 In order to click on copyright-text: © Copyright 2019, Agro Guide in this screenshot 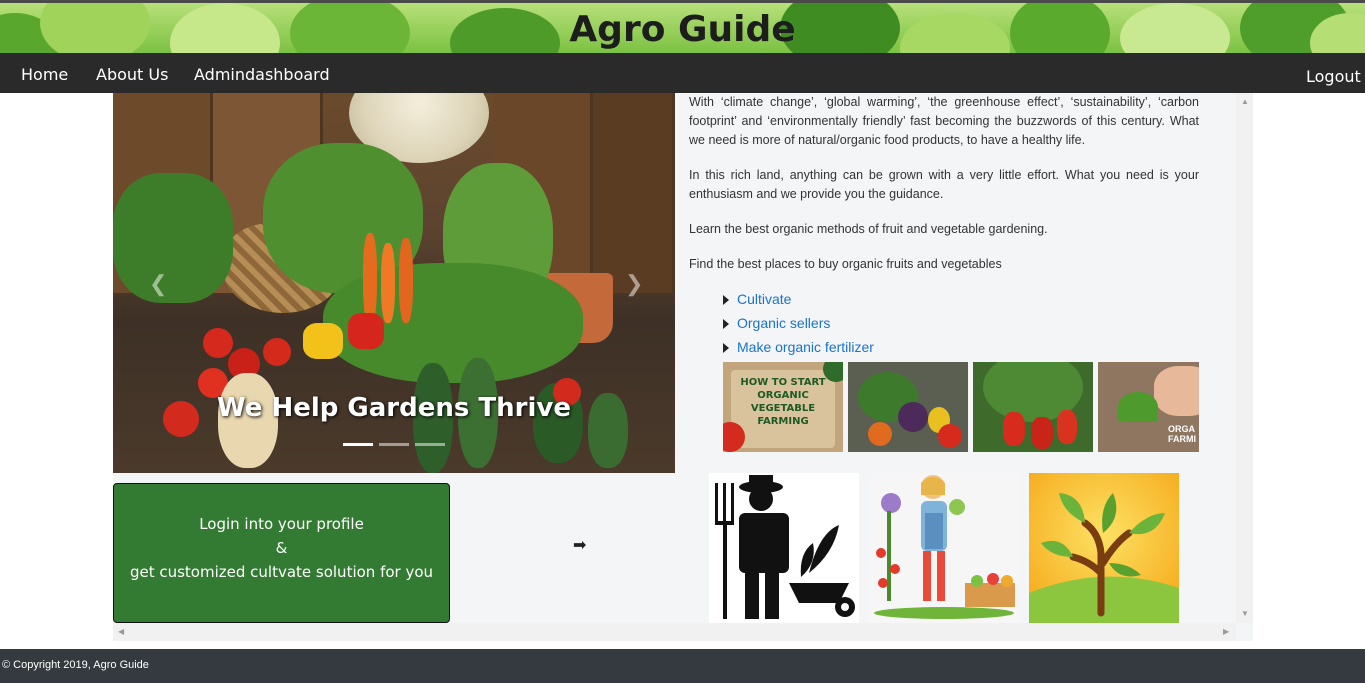, I will do `click(75, 665)`.